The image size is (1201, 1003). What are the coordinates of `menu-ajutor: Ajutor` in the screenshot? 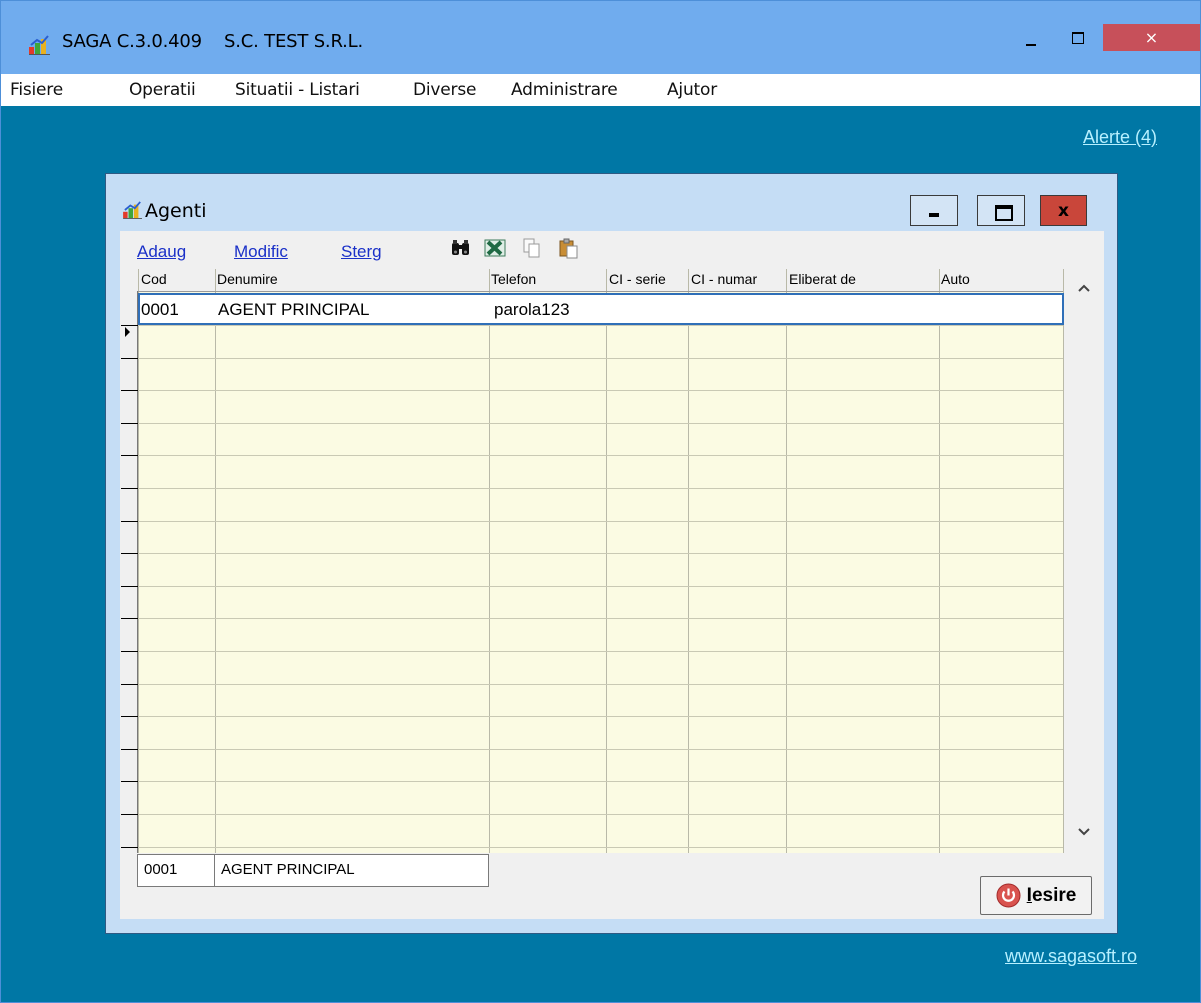 It's located at (692, 90).